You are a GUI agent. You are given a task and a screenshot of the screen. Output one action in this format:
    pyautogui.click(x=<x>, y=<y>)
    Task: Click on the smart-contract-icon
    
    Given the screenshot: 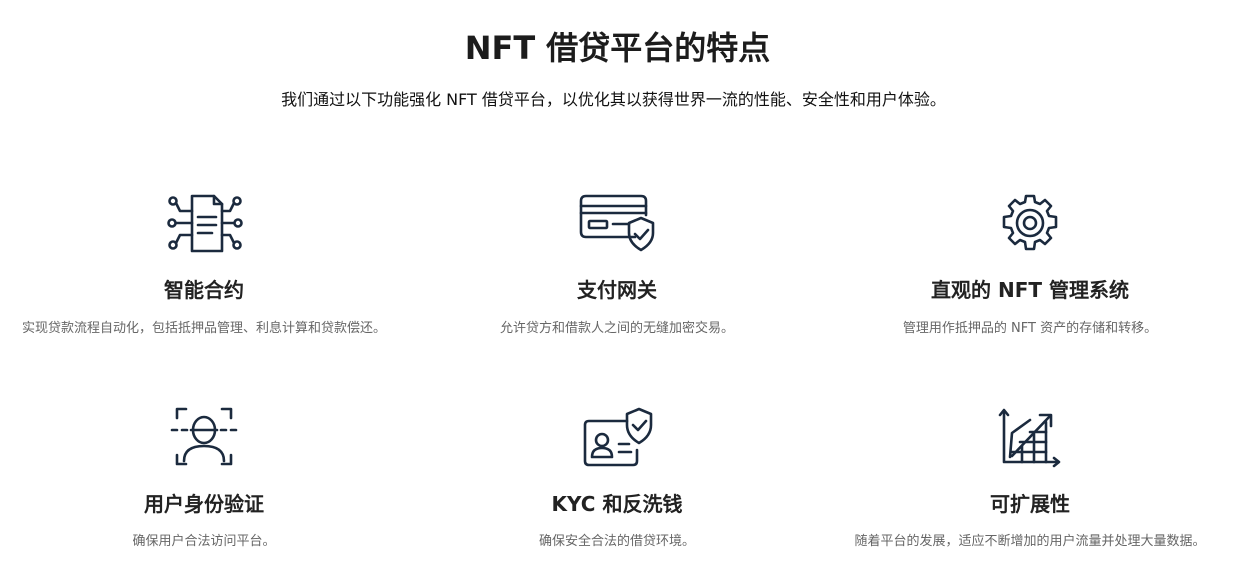 What is the action you would take?
    pyautogui.click(x=204, y=224)
    